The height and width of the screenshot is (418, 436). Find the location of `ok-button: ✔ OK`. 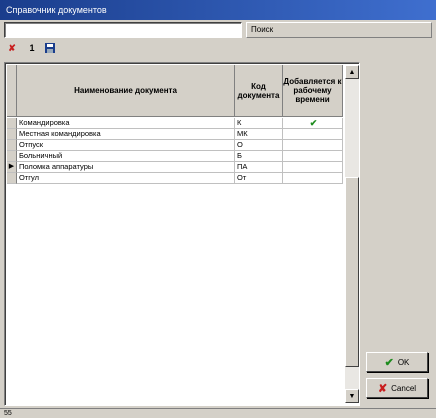

ok-button: ✔ OK is located at coordinates (397, 362).